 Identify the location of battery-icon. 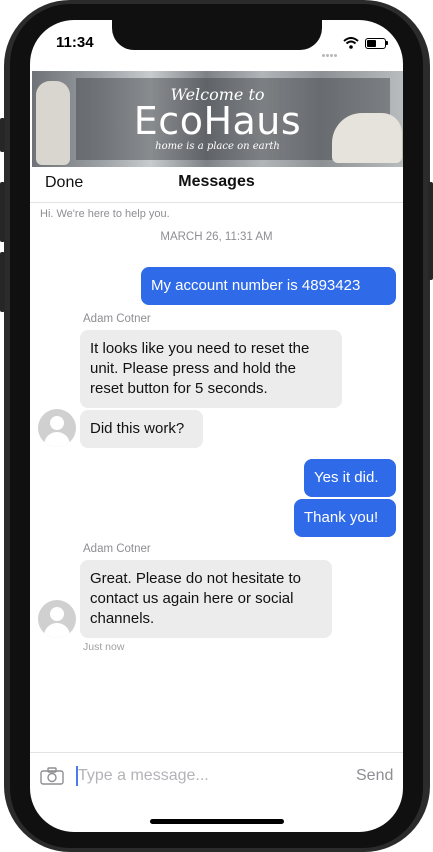
(375, 43).